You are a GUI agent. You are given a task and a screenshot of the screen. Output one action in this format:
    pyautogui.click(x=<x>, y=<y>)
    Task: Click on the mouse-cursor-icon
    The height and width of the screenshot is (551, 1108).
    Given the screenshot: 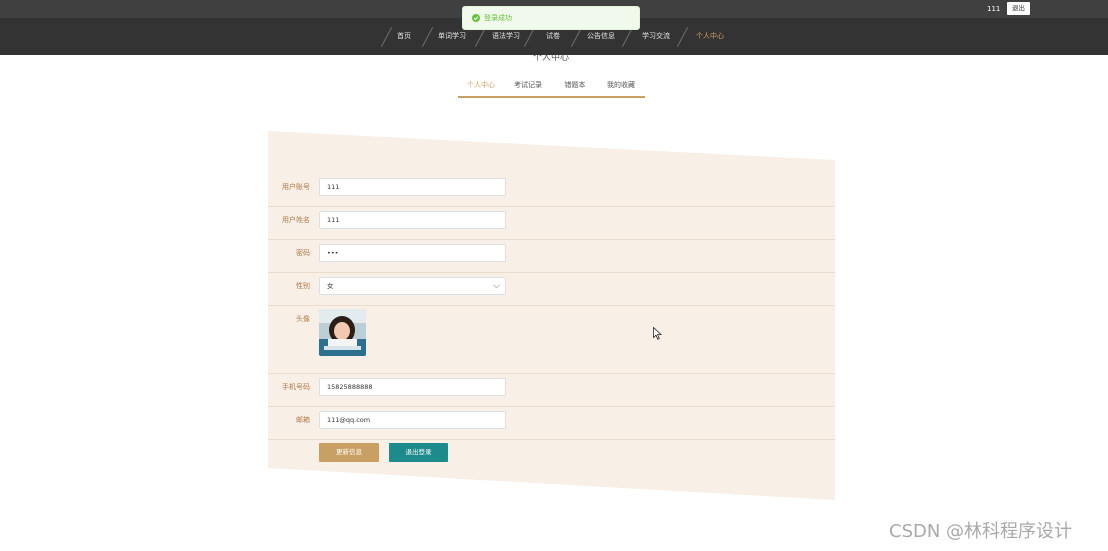 What is the action you would take?
    pyautogui.click(x=657, y=333)
    